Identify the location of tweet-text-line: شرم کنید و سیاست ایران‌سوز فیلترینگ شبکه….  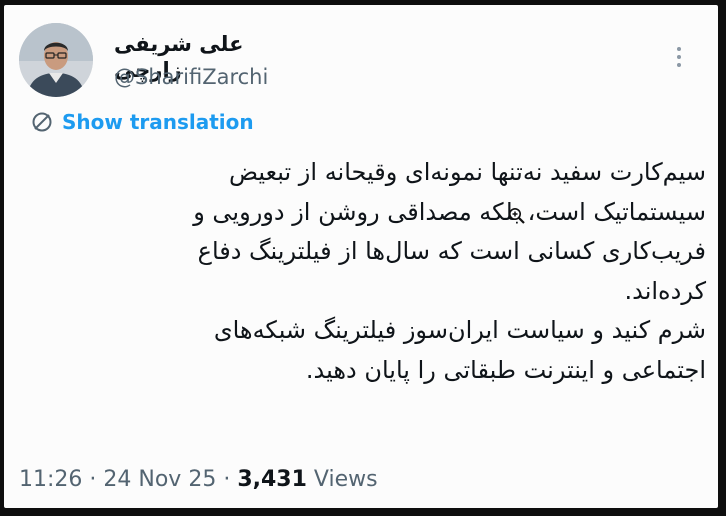
(459, 330).